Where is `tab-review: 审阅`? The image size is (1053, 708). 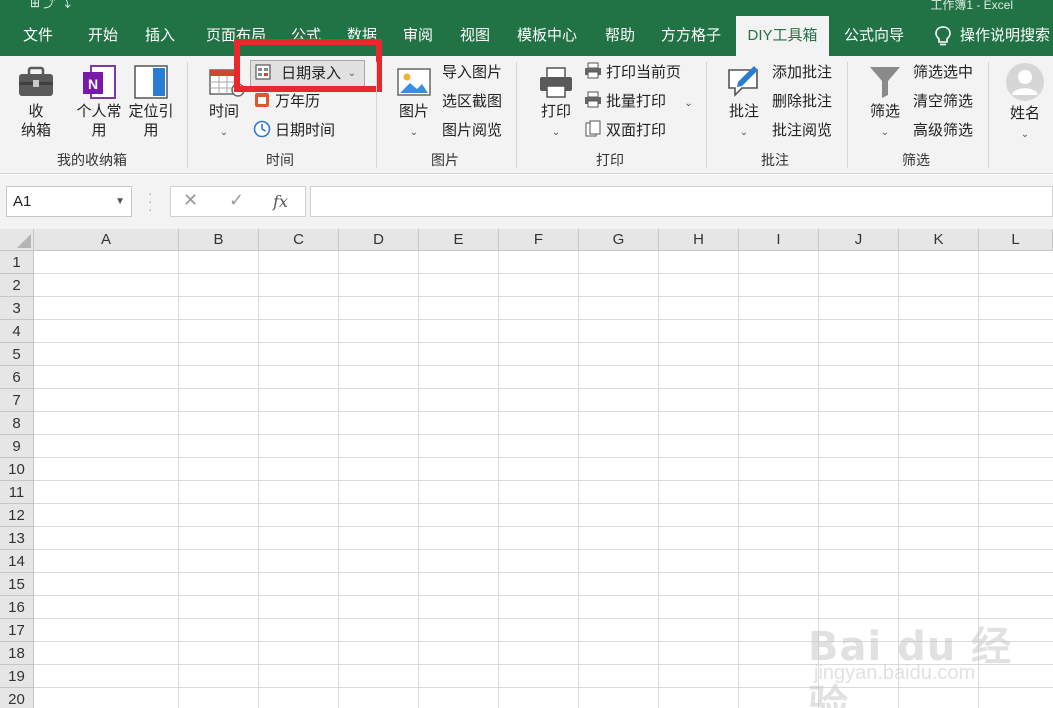
tab-review: 审阅 is located at coordinates (418, 36).